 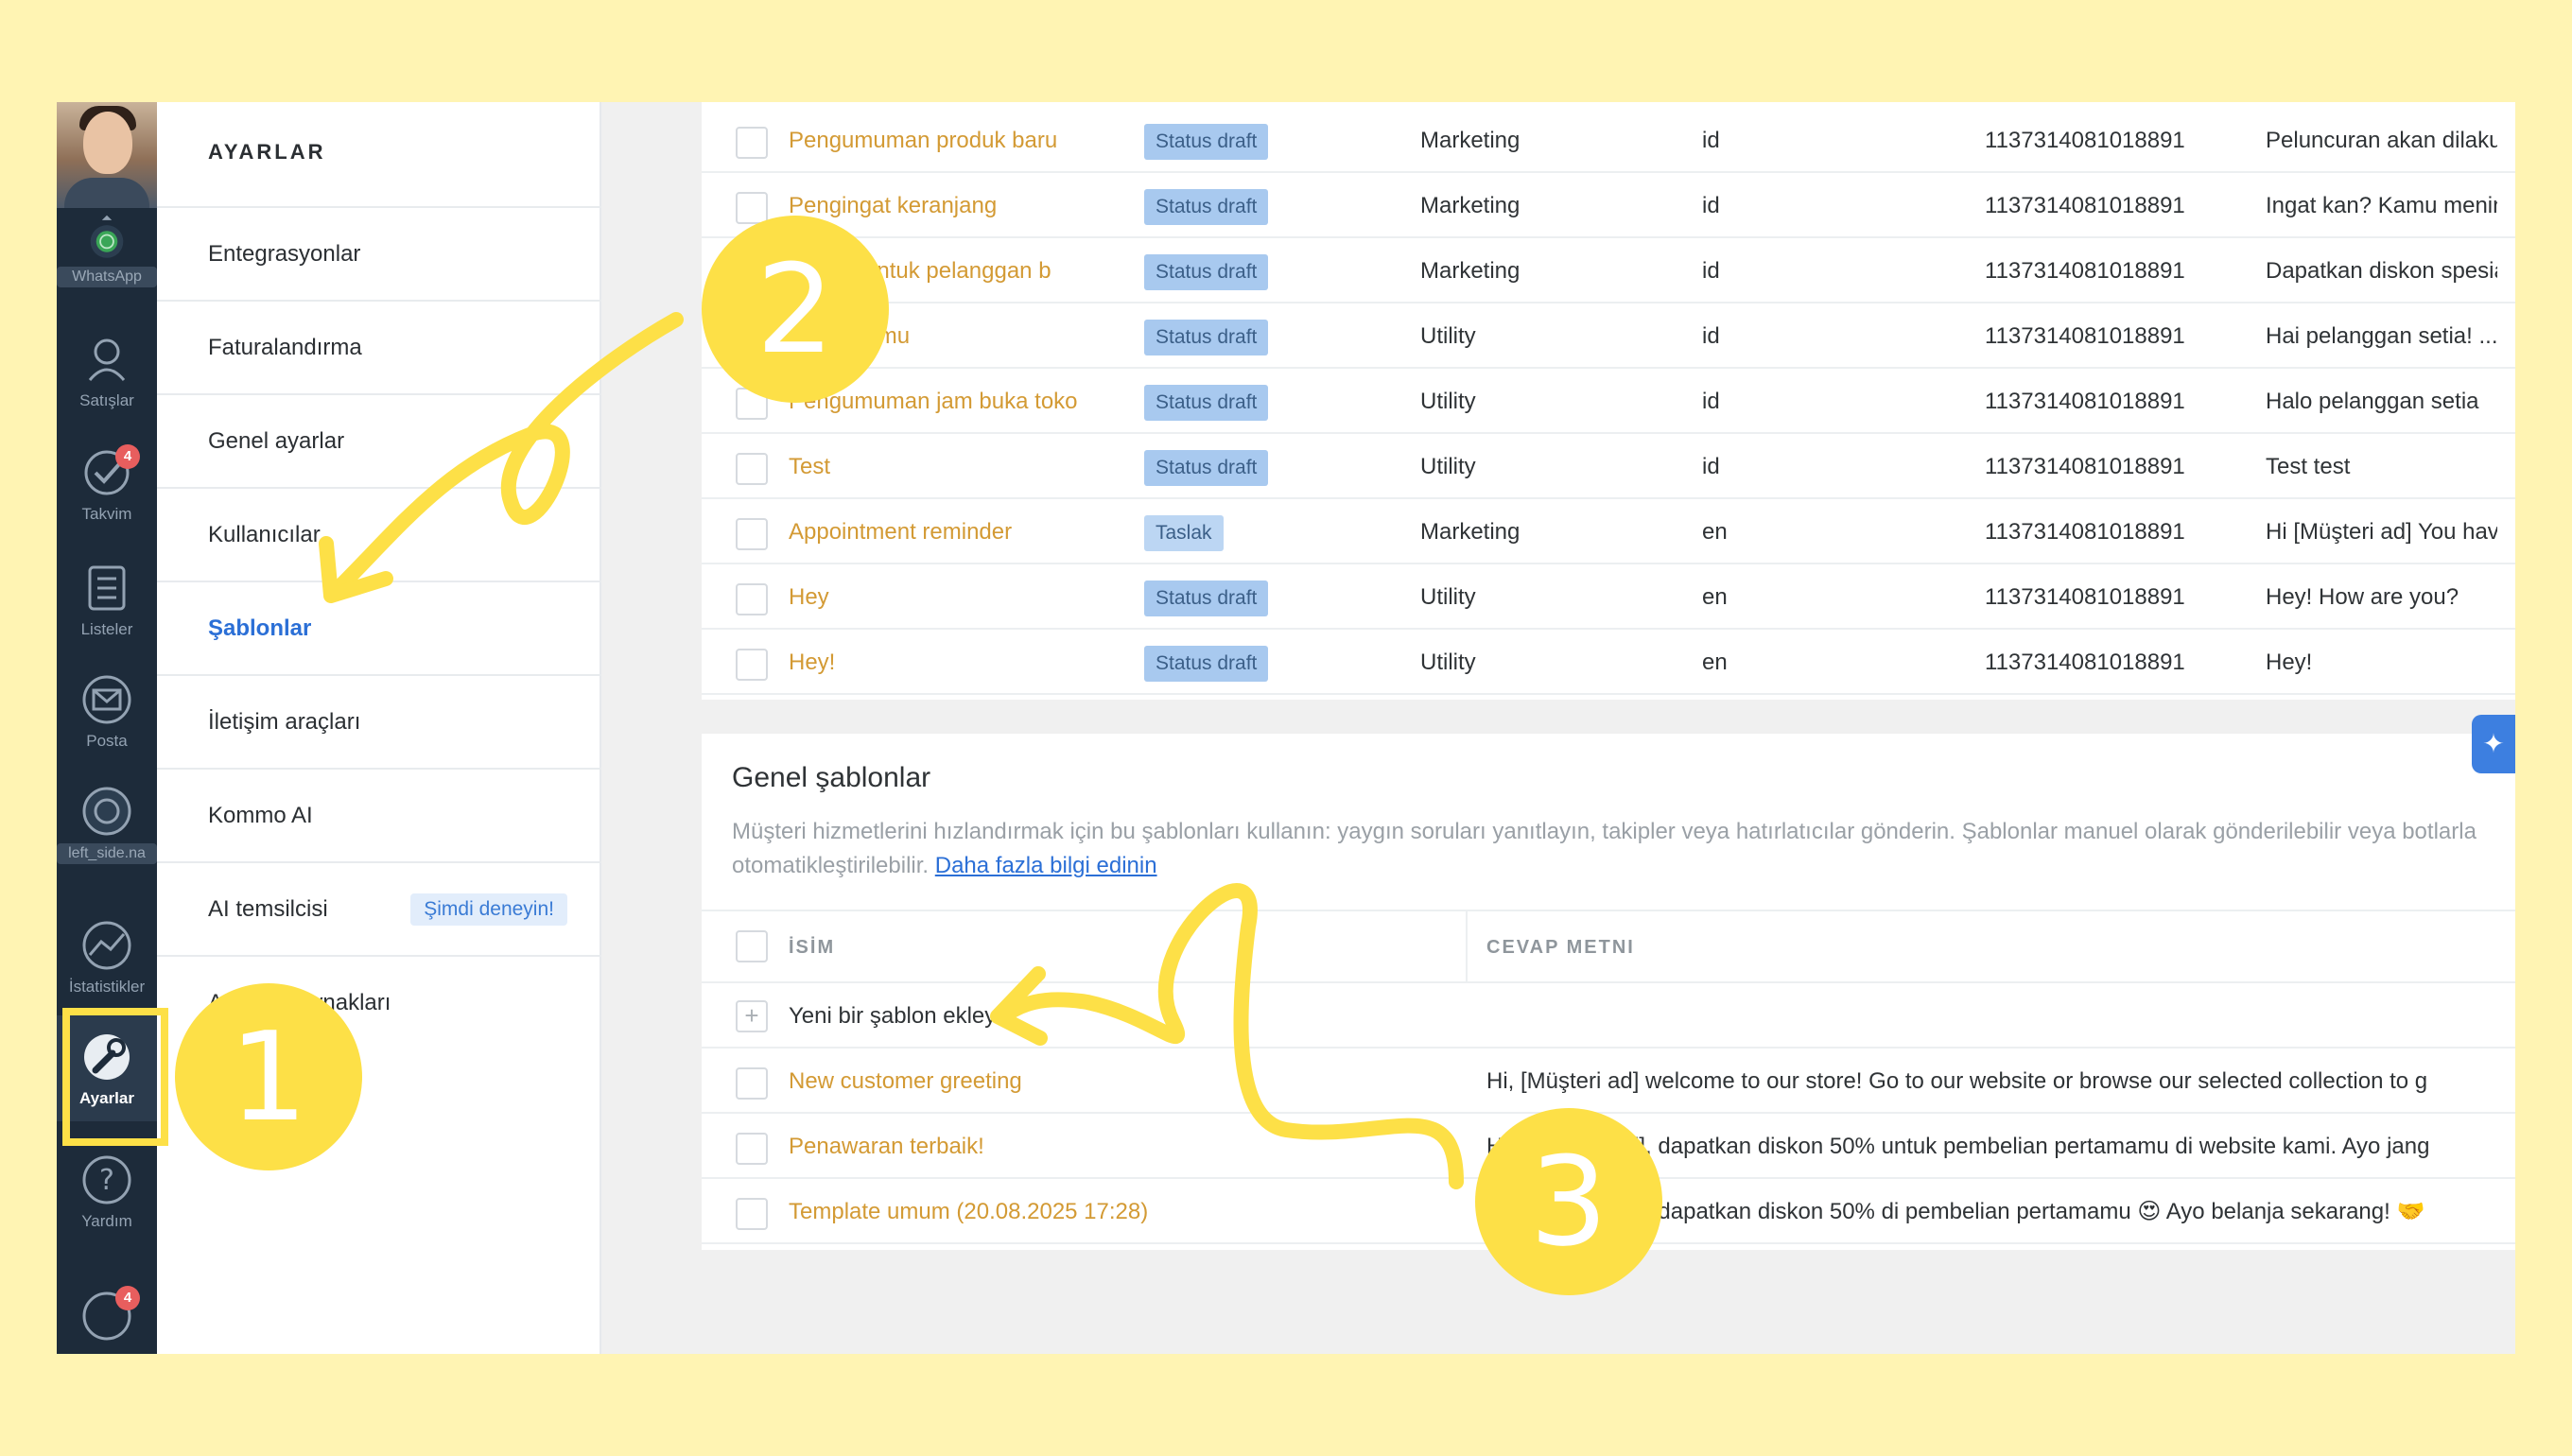 What do you see at coordinates (959, 336) in the screenshot?
I see `template-name: Pesananmu` at bounding box center [959, 336].